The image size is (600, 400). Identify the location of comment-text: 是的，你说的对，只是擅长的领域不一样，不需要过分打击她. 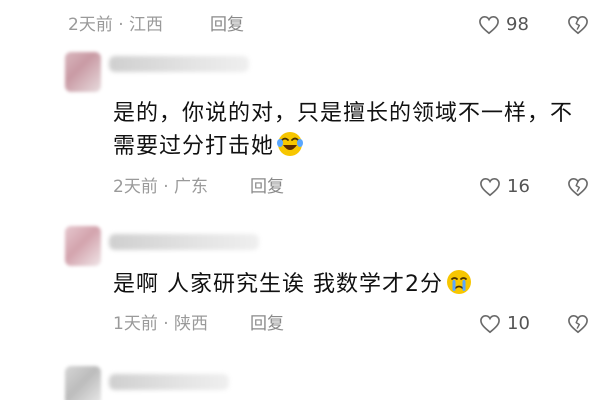
(348, 130).